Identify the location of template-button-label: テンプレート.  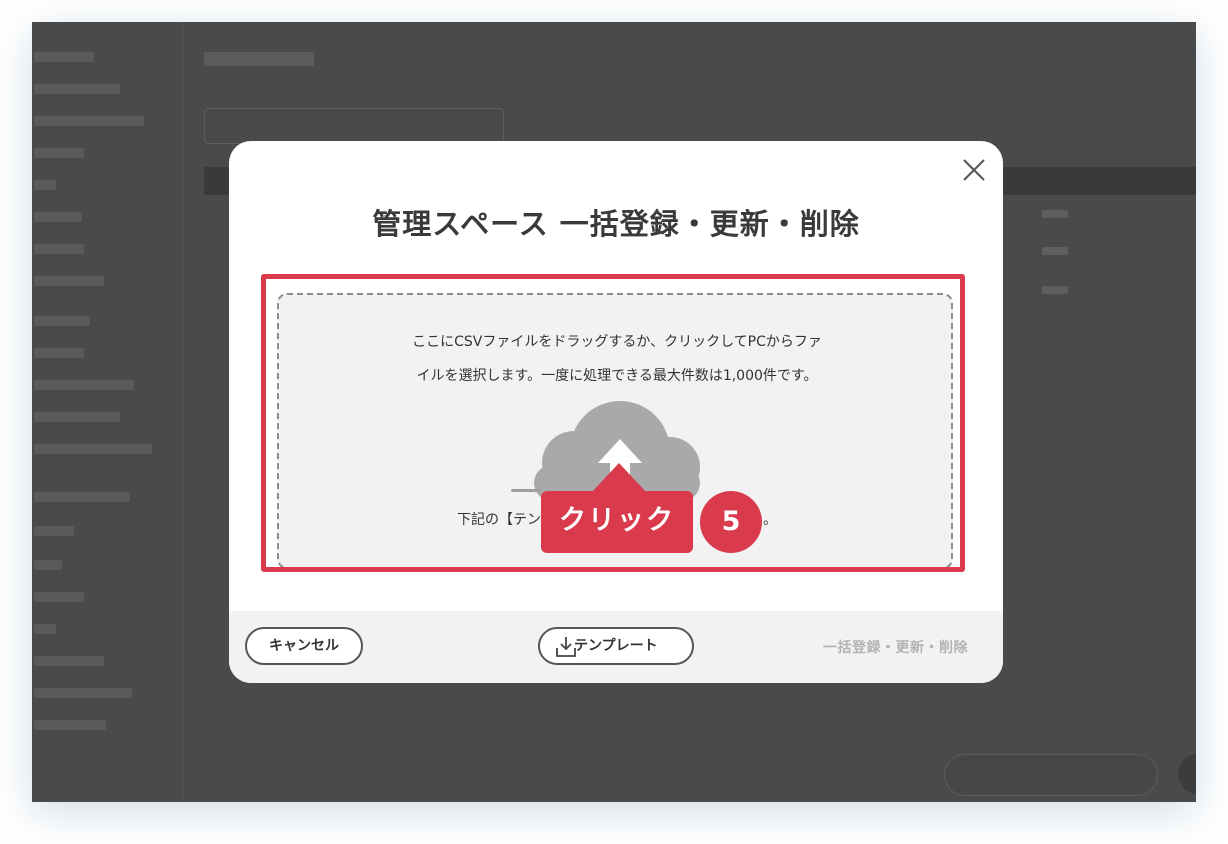
(616, 646).